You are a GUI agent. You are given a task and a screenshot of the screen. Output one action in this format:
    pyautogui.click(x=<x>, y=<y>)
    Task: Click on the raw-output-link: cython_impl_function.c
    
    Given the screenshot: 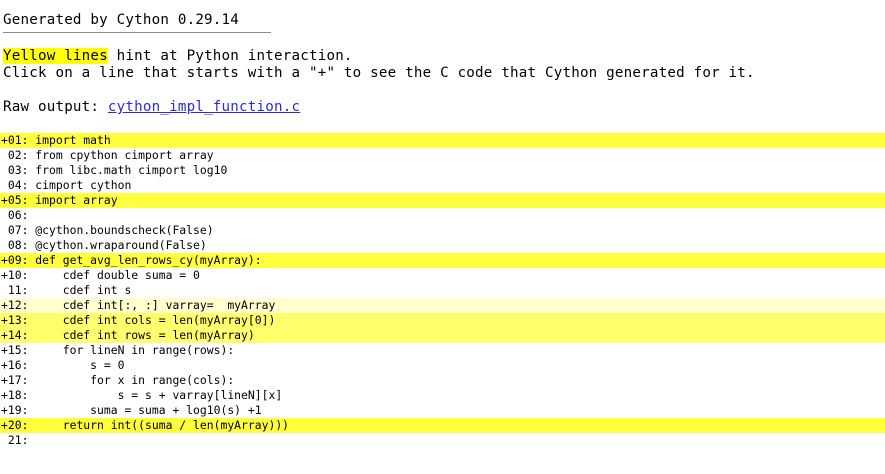 What is the action you would take?
    pyautogui.click(x=204, y=107)
    